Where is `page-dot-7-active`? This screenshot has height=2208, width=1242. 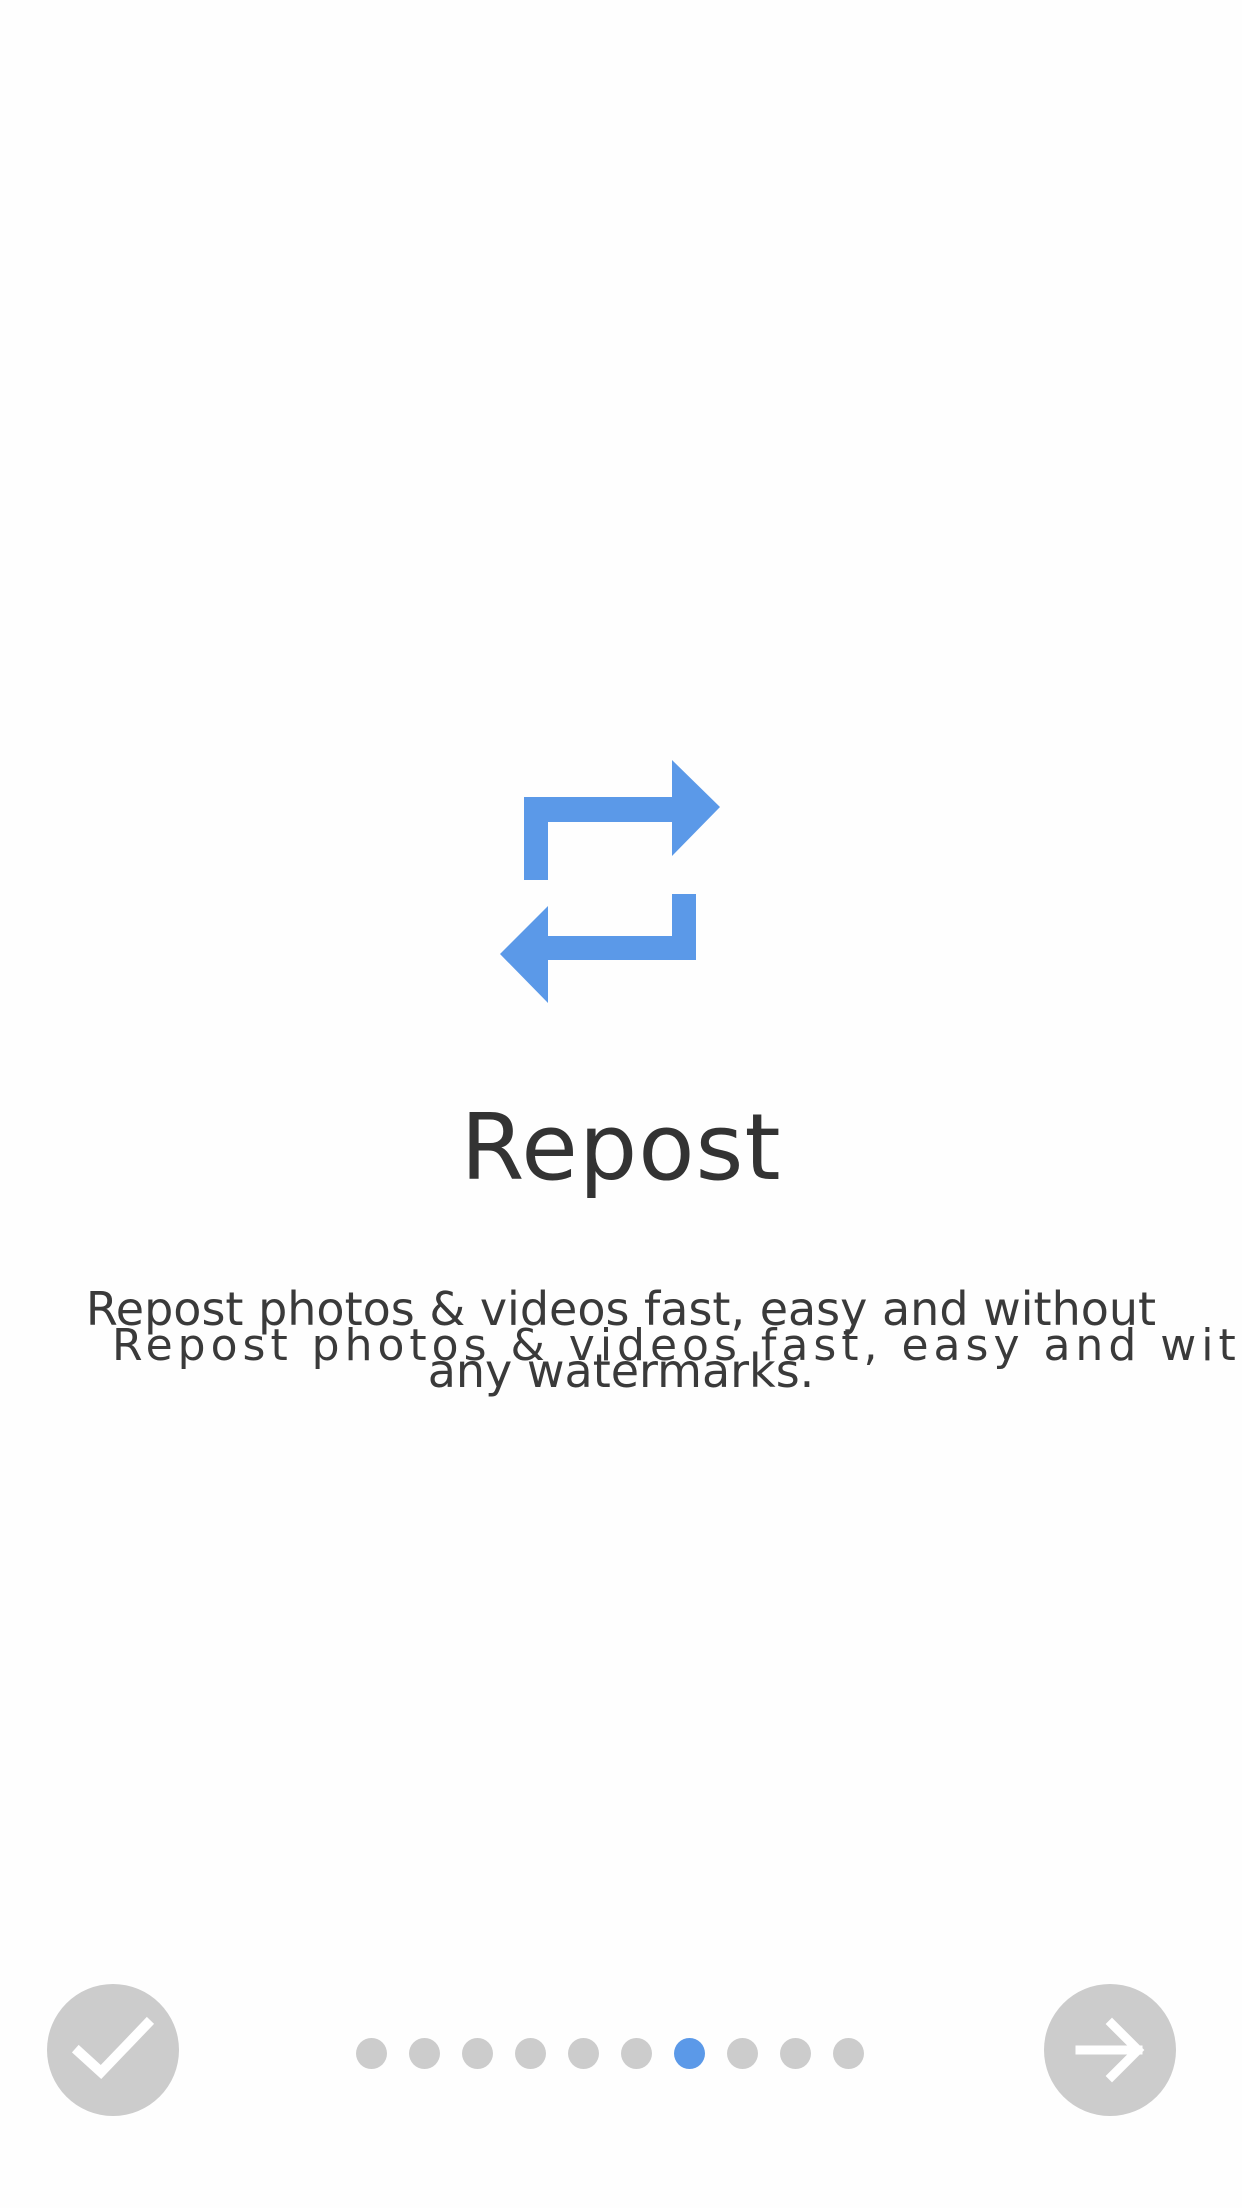 page-dot-7-active is located at coordinates (689, 2053).